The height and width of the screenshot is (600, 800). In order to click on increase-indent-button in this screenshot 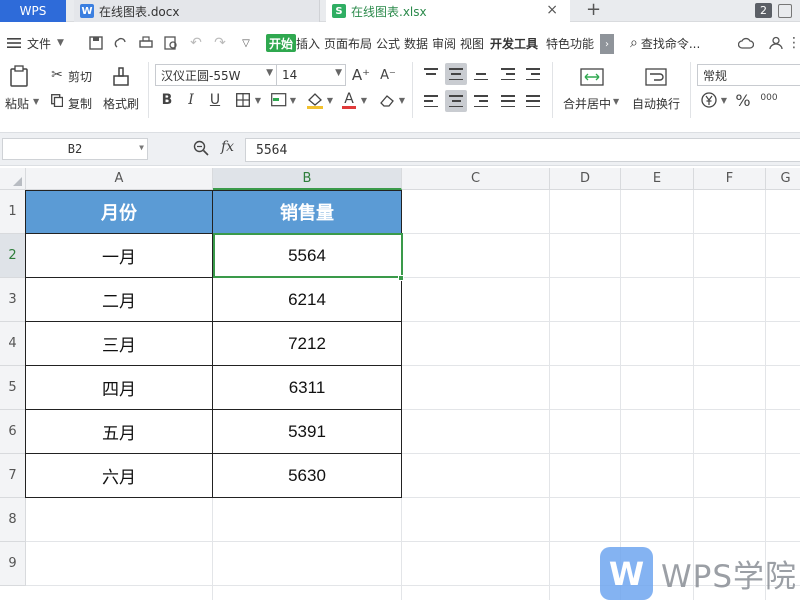, I will do `click(533, 74)`.